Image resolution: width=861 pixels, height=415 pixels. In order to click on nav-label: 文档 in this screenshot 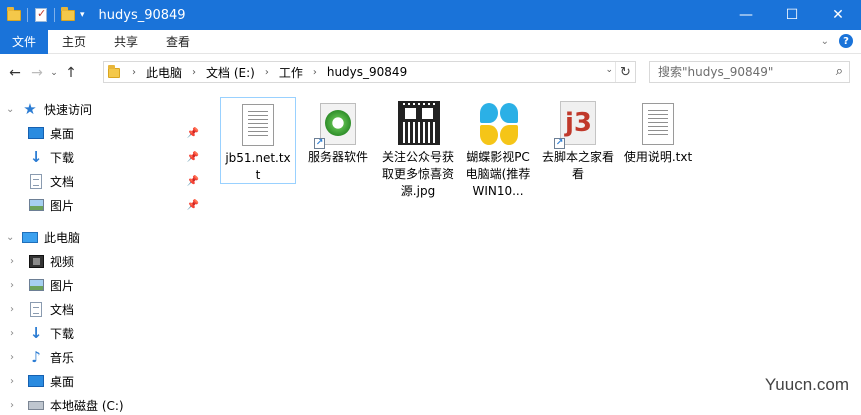, I will do `click(62, 181)`.